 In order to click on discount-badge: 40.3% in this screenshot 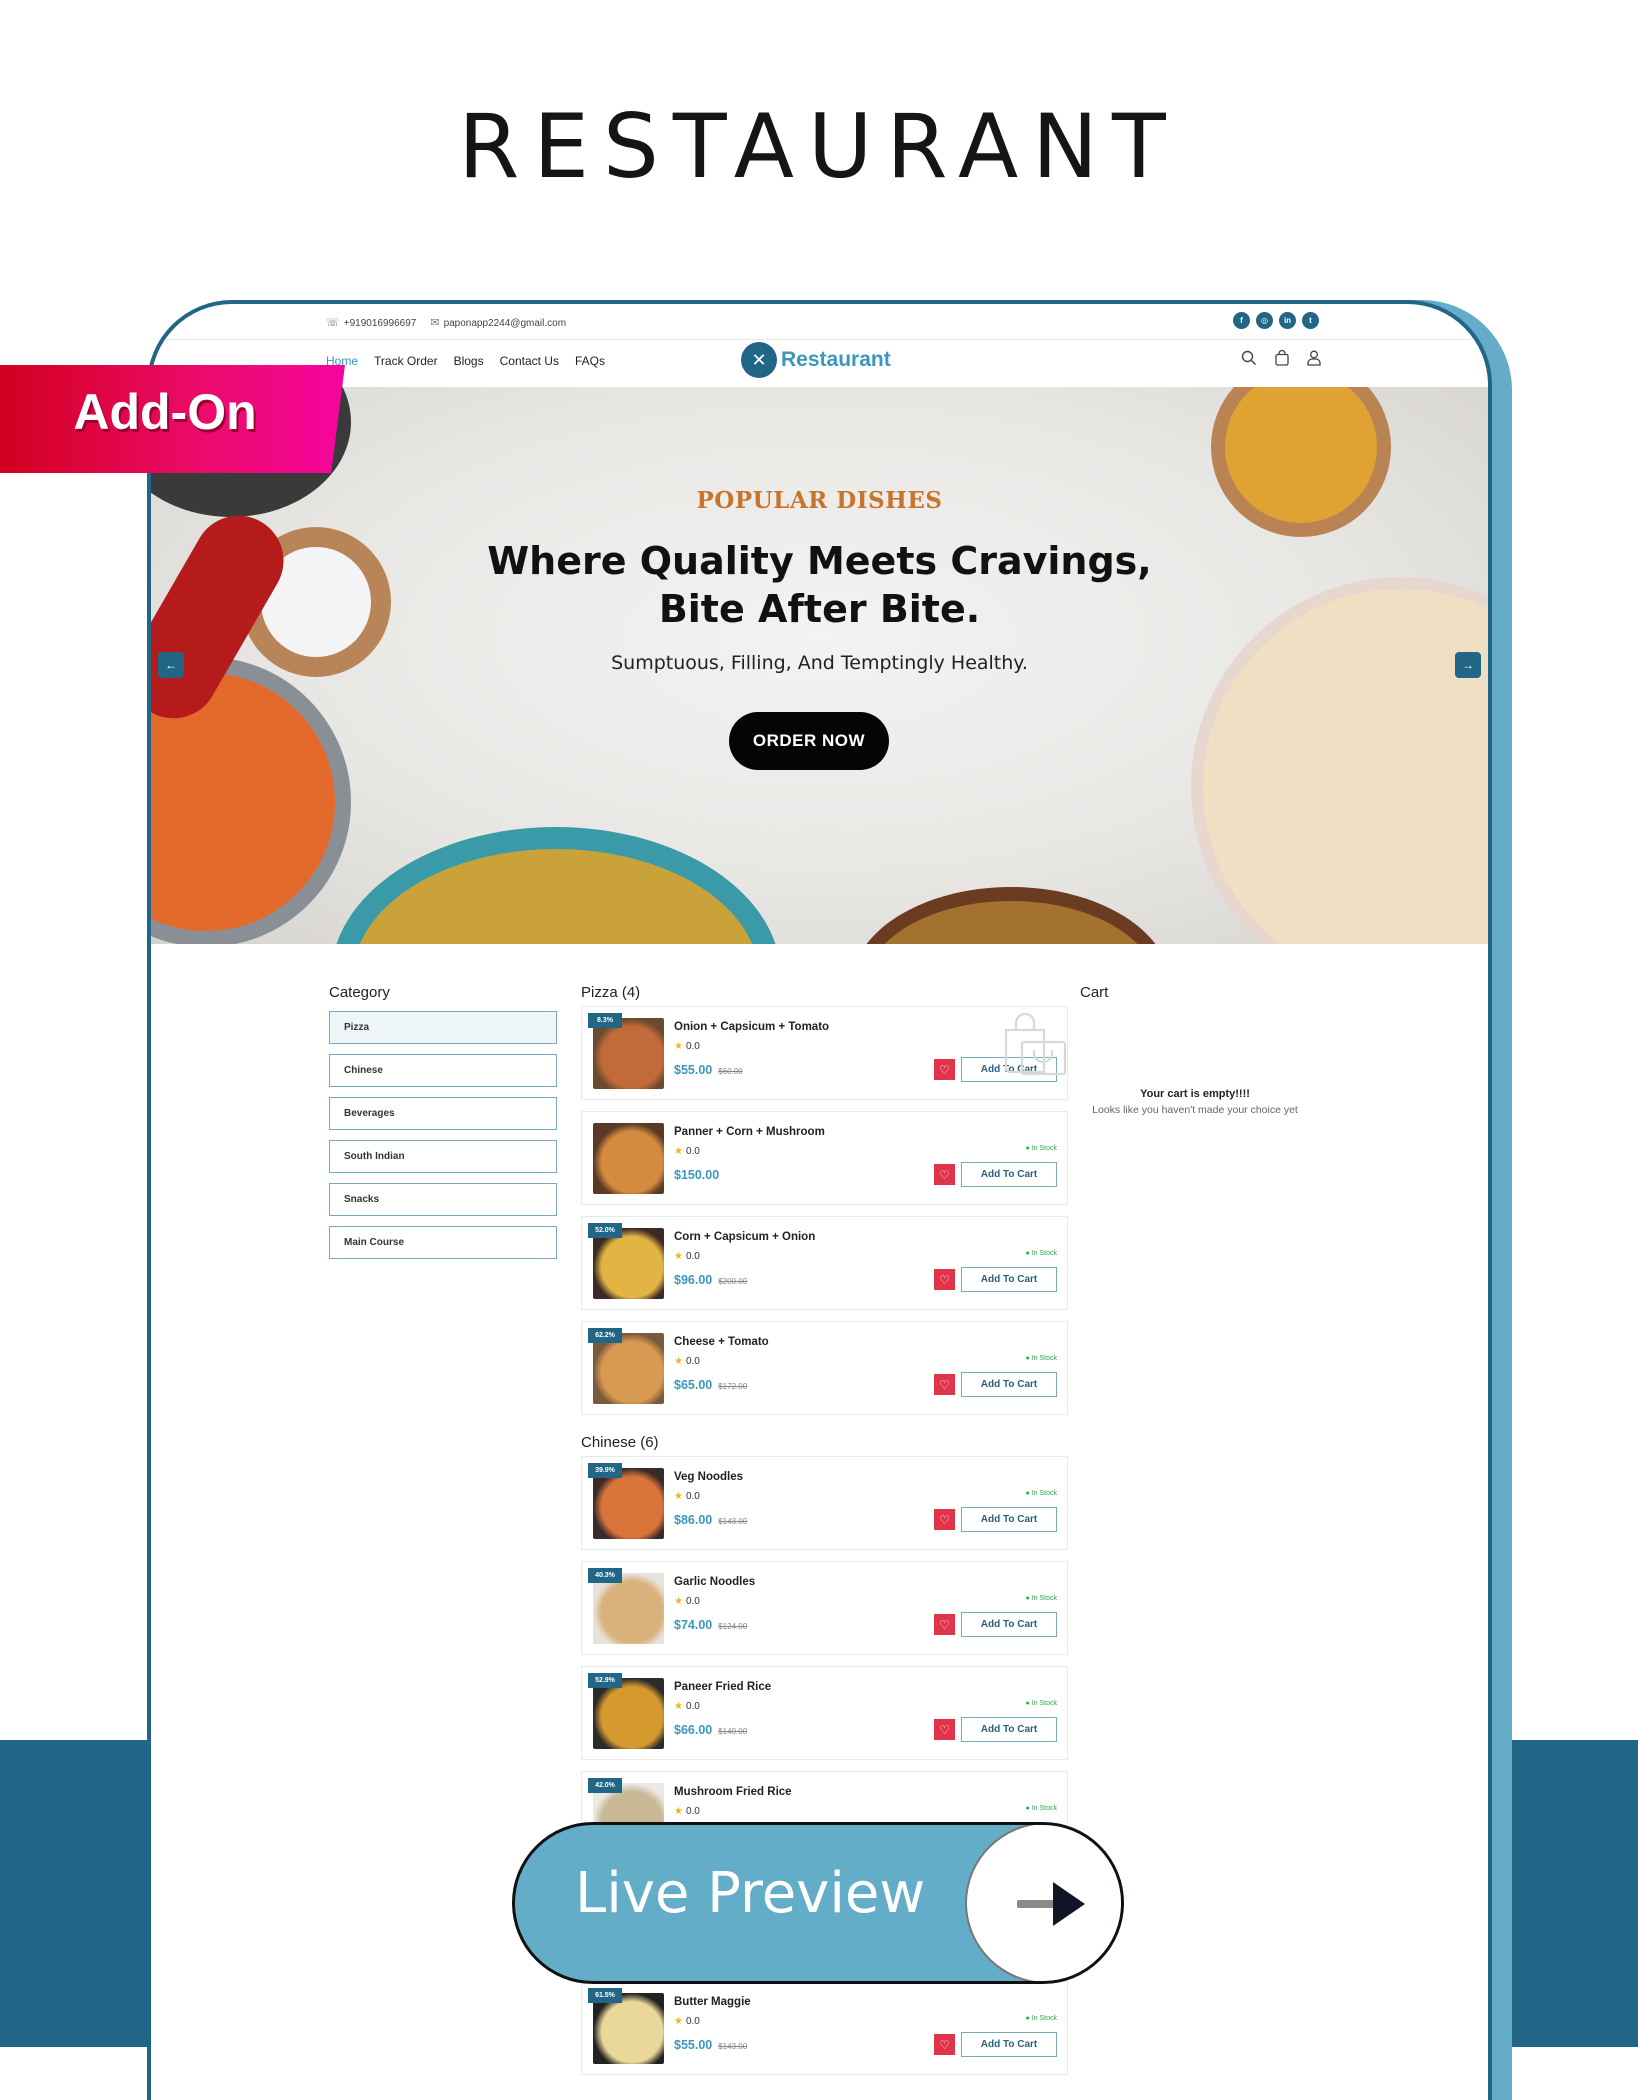, I will do `click(605, 1575)`.